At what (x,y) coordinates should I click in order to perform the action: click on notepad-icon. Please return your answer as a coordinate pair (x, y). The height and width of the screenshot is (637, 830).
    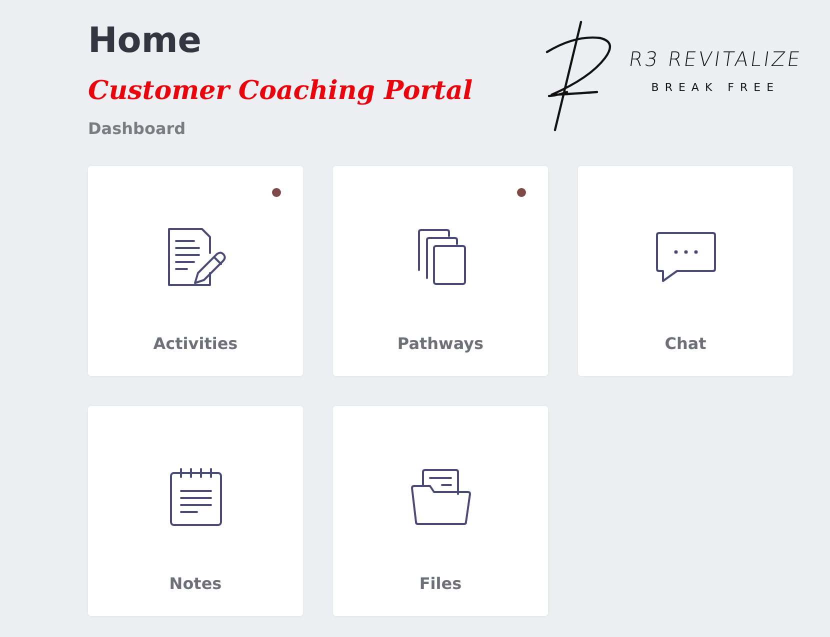
    Looking at the image, I should click on (195, 497).